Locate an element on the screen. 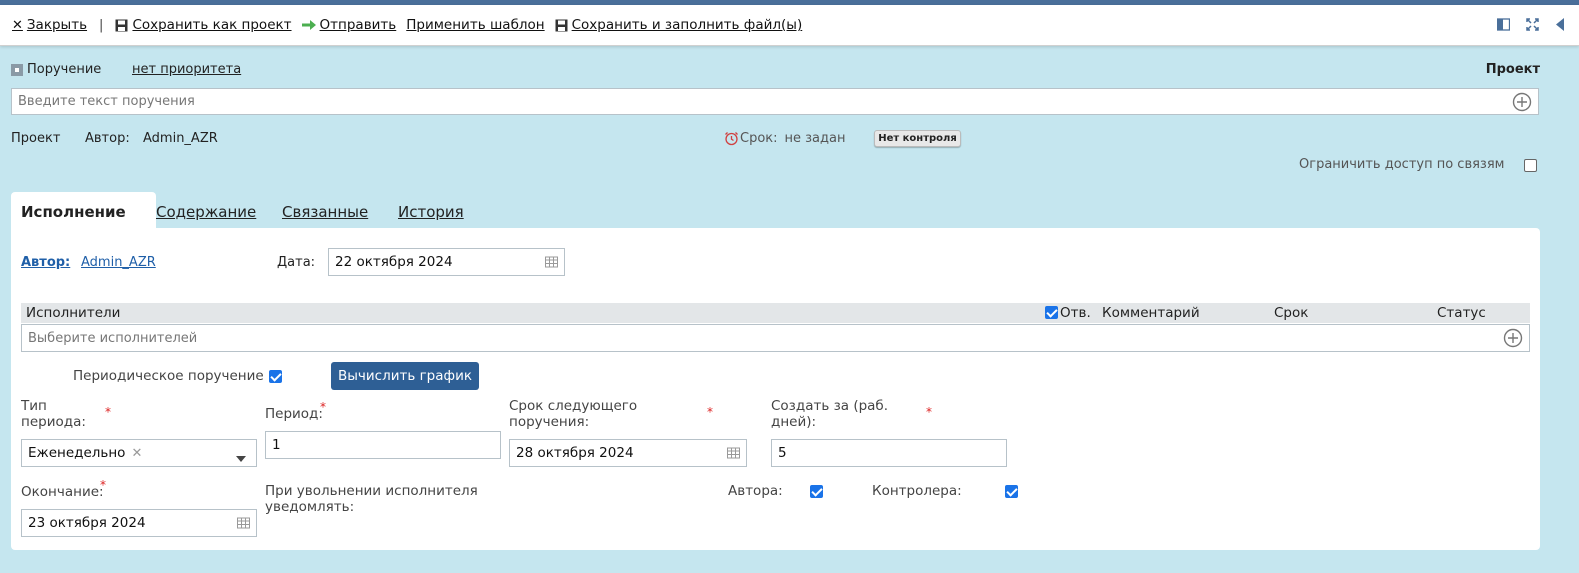 The height and width of the screenshot is (573, 1579). doc-status: Проект is located at coordinates (1512, 69).